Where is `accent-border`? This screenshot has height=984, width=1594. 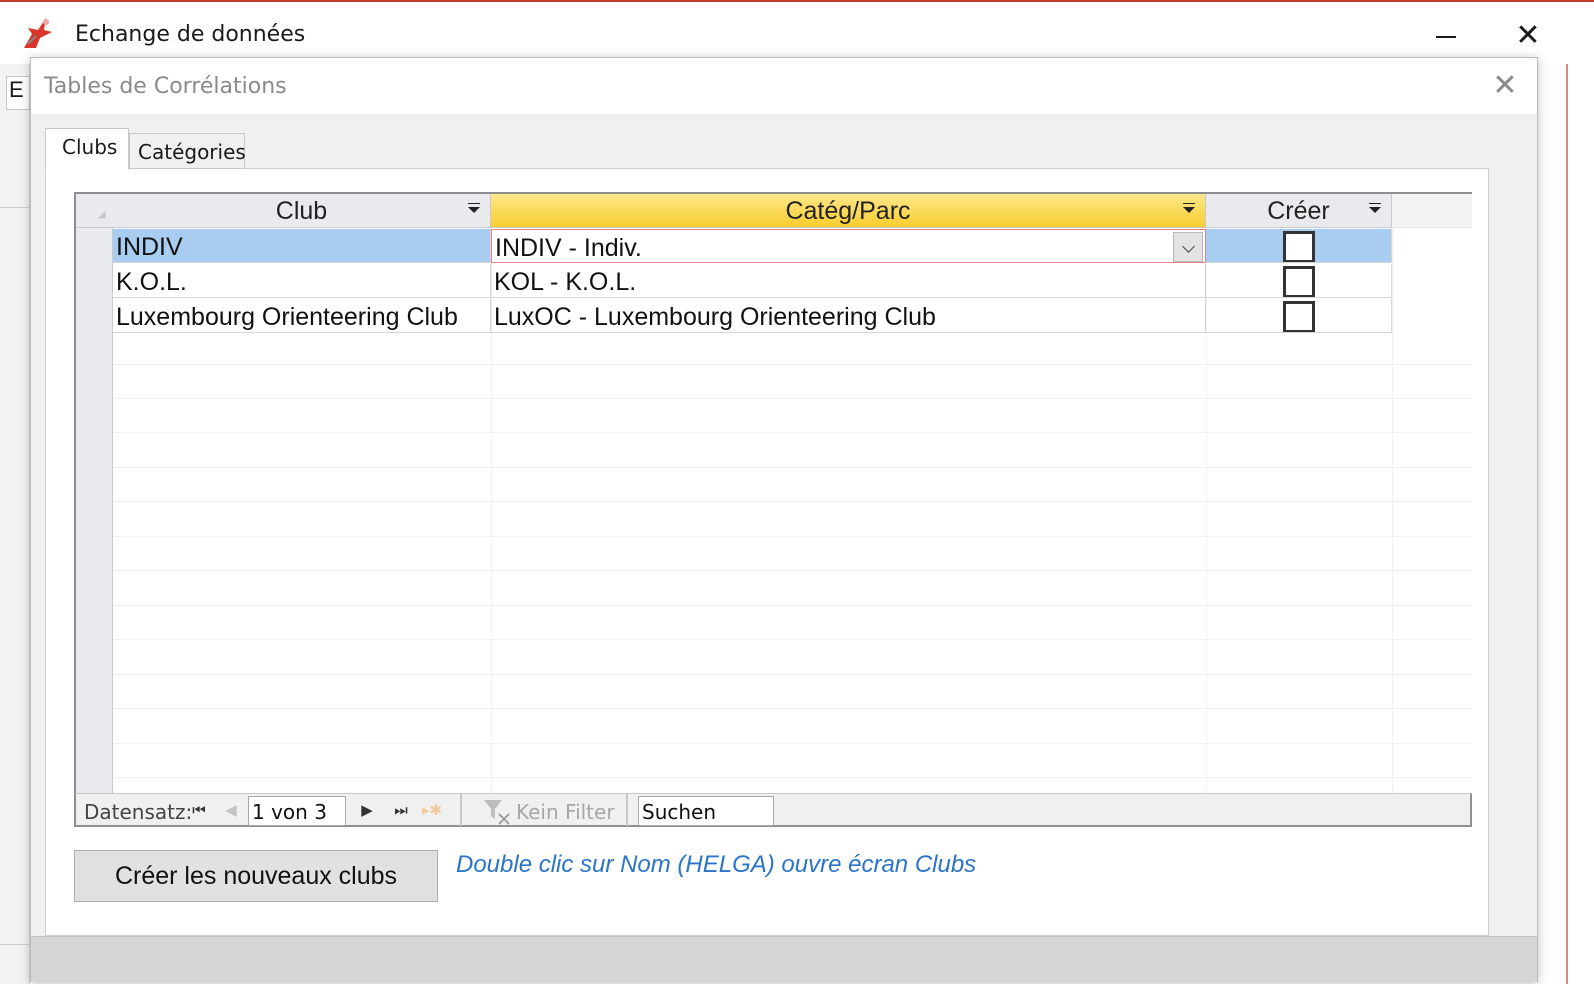
accent-border is located at coordinates (1567, 524).